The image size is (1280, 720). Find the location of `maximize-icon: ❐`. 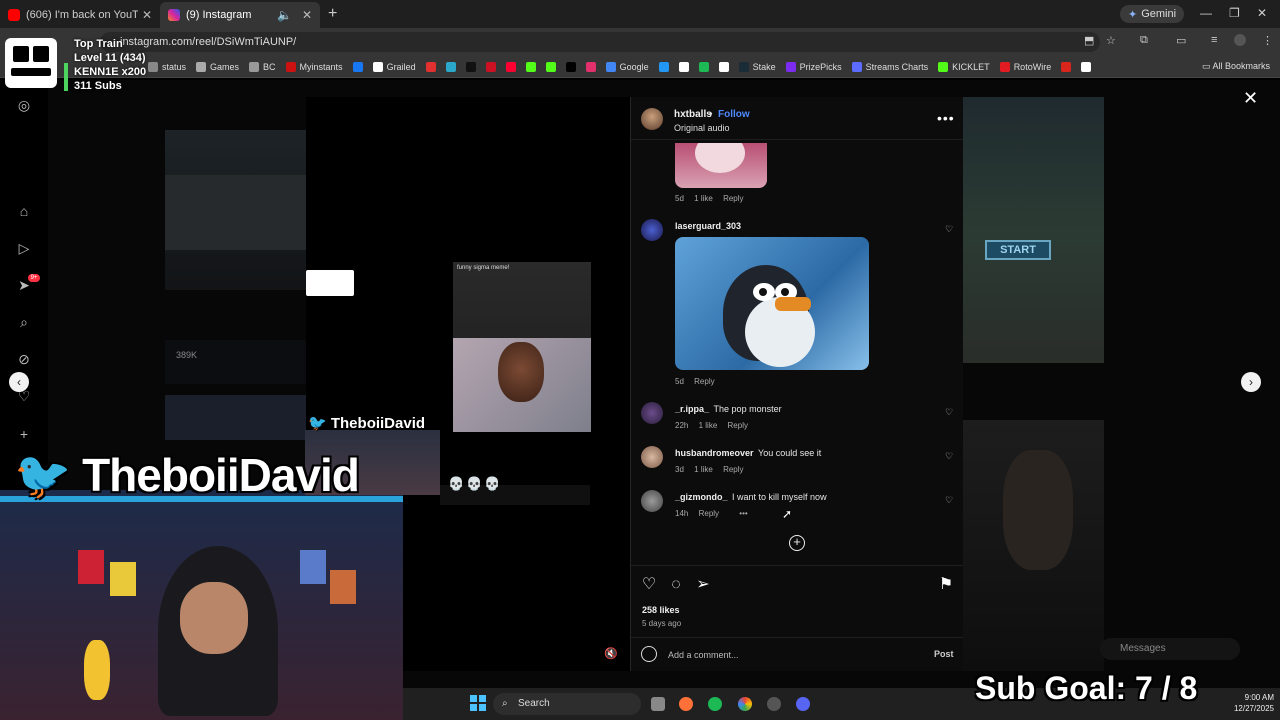

maximize-icon: ❐ is located at coordinates (1234, 13).